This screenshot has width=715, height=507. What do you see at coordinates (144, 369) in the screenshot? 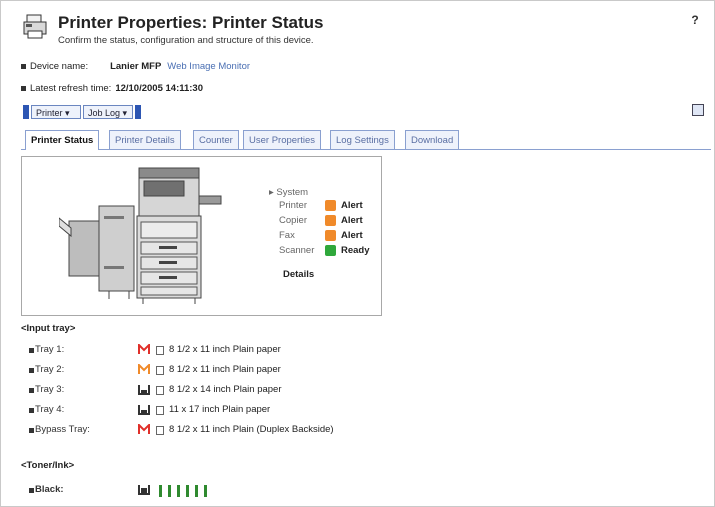
I see `orange-warning-icon` at bounding box center [144, 369].